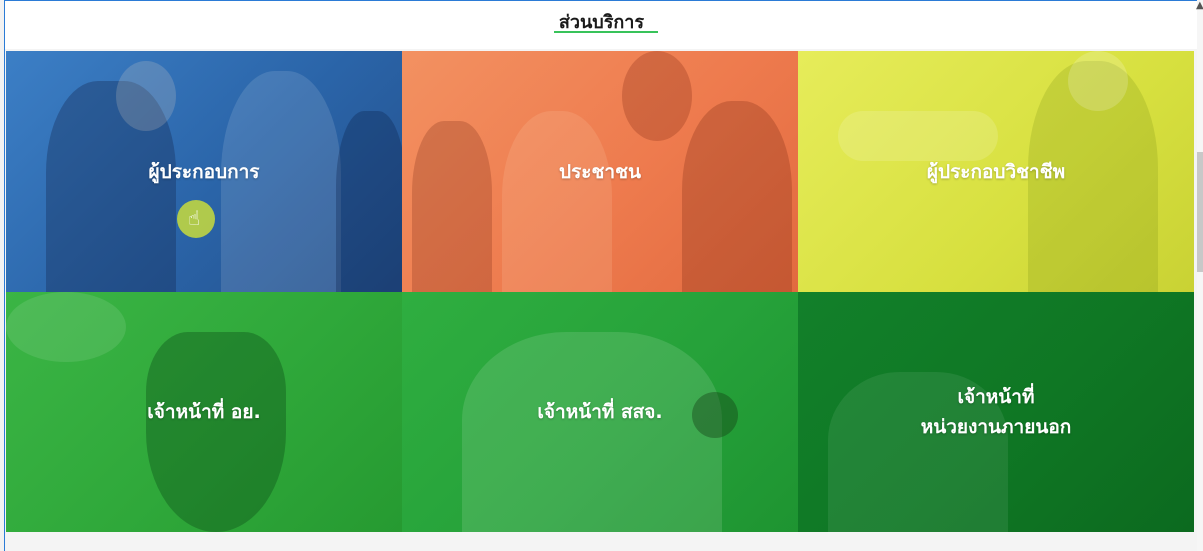 The height and width of the screenshot is (551, 1203). I want to click on title-underline, so click(606, 32).